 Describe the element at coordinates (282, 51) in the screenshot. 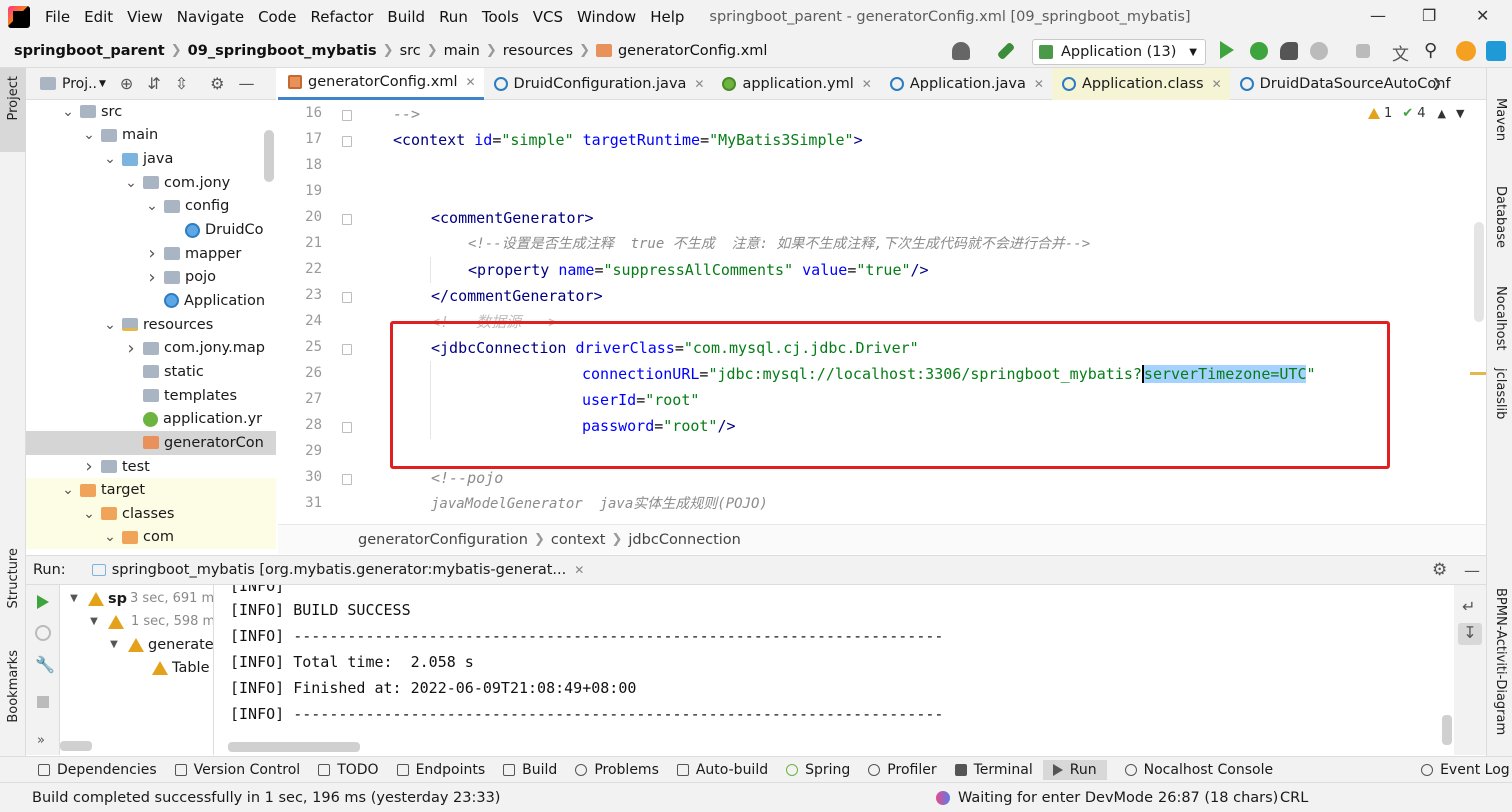

I see `crumb-module: 09_springboot_mybatis` at that location.